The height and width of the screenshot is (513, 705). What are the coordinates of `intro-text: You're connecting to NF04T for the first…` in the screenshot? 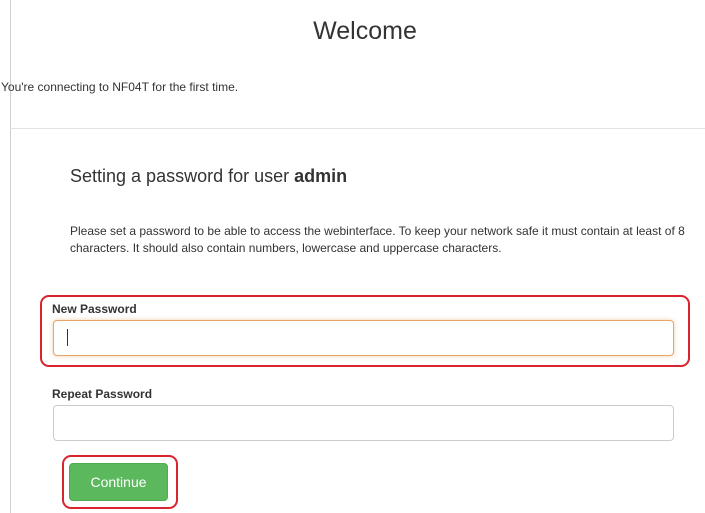 It's located at (120, 87).